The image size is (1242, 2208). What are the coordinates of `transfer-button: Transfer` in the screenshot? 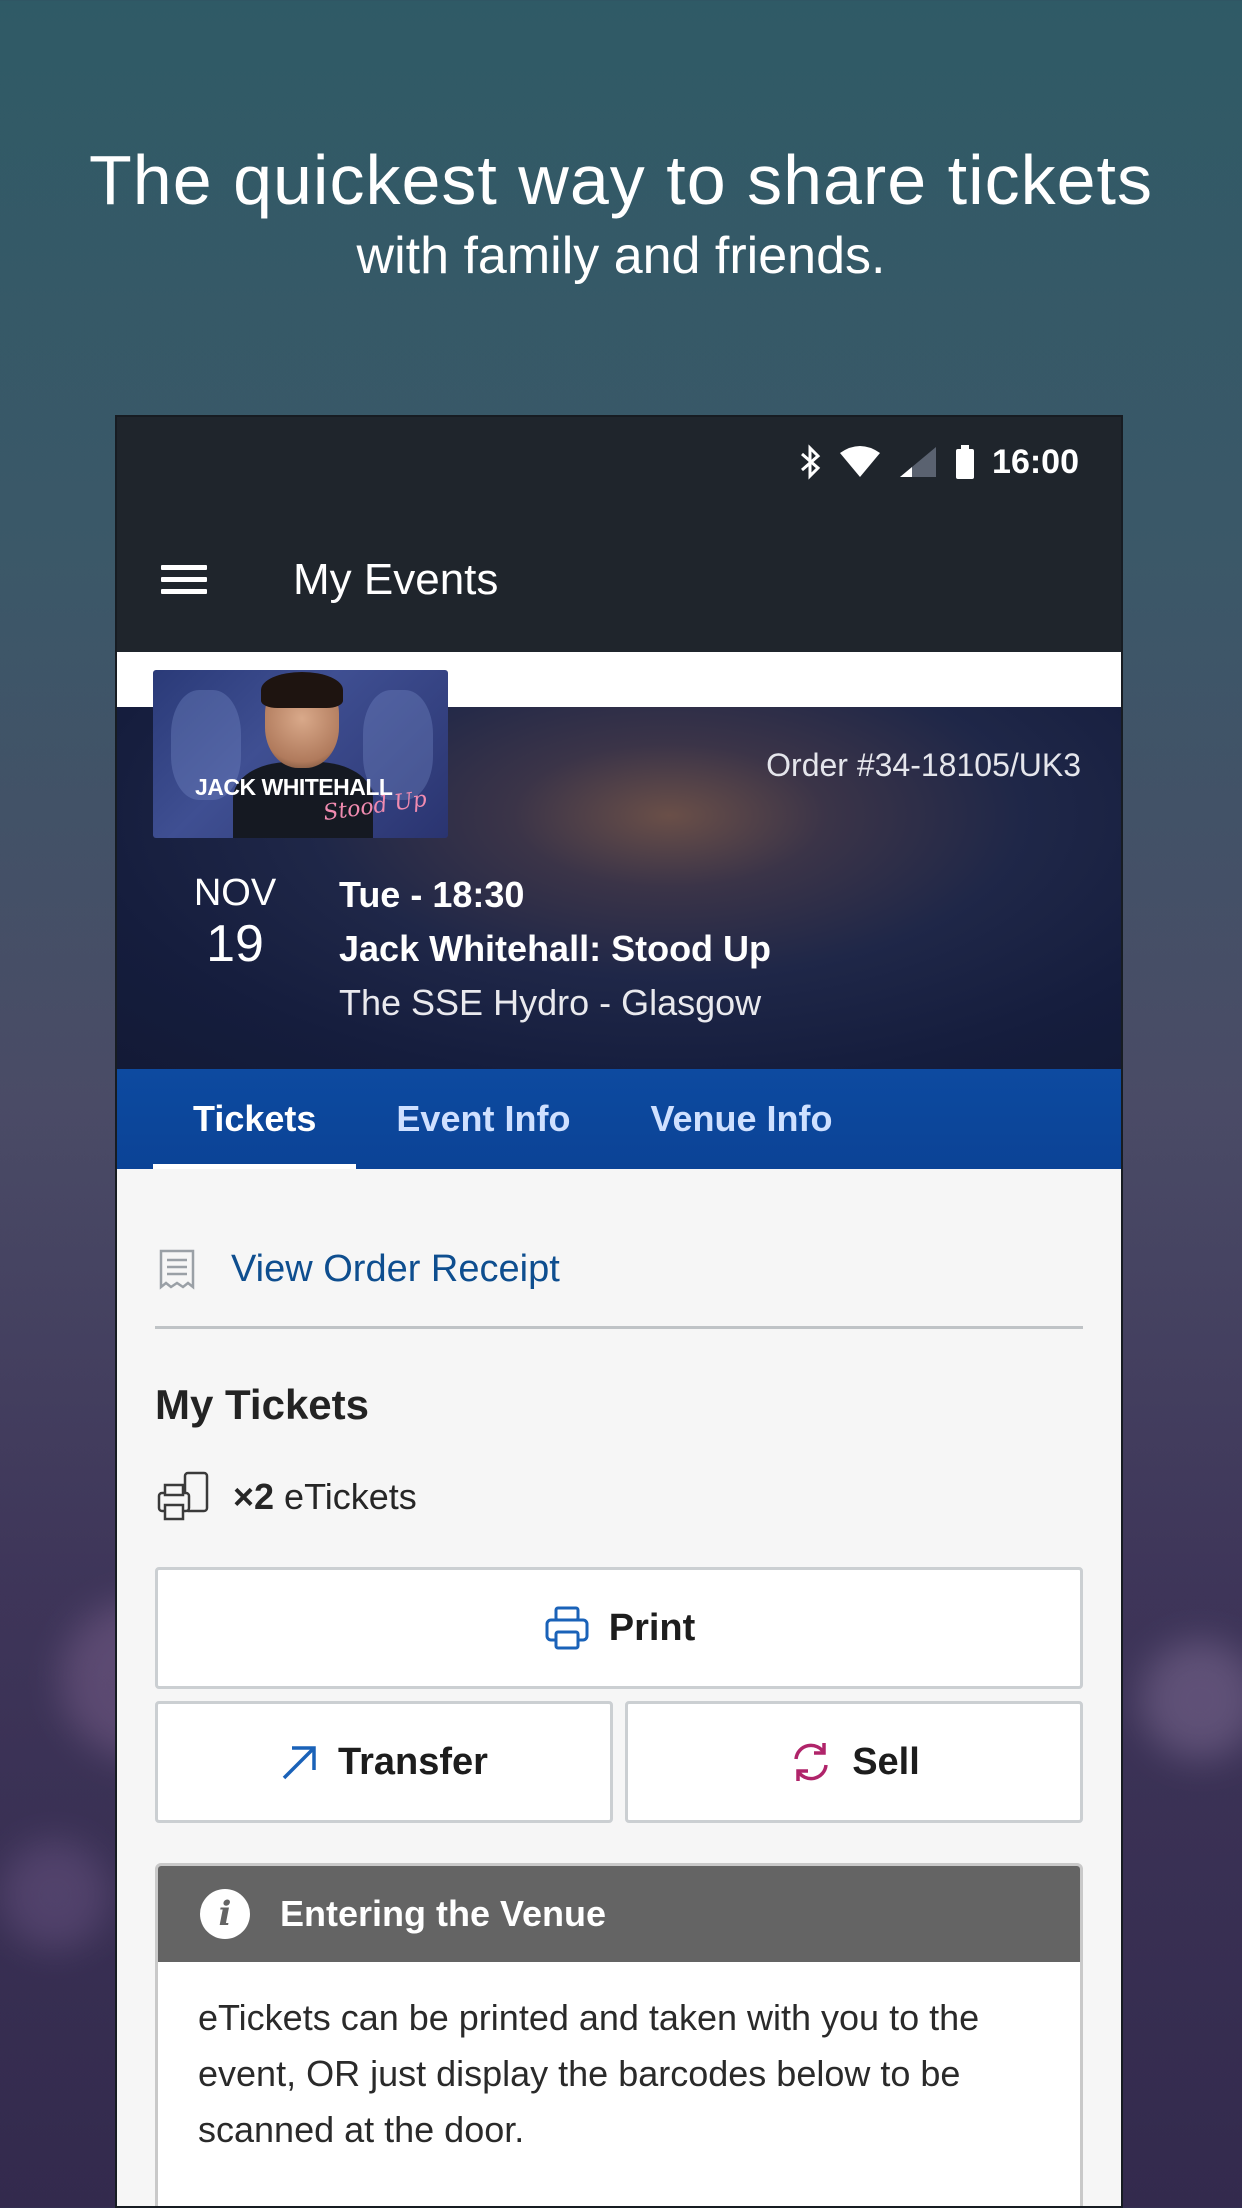 It's located at (384, 1762).